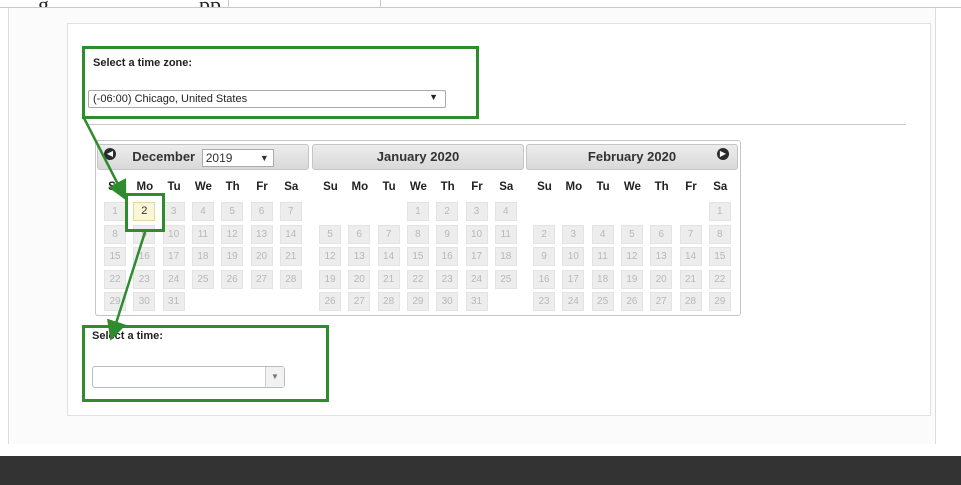 This screenshot has width=961, height=485. I want to click on page-footer, so click(480, 470).